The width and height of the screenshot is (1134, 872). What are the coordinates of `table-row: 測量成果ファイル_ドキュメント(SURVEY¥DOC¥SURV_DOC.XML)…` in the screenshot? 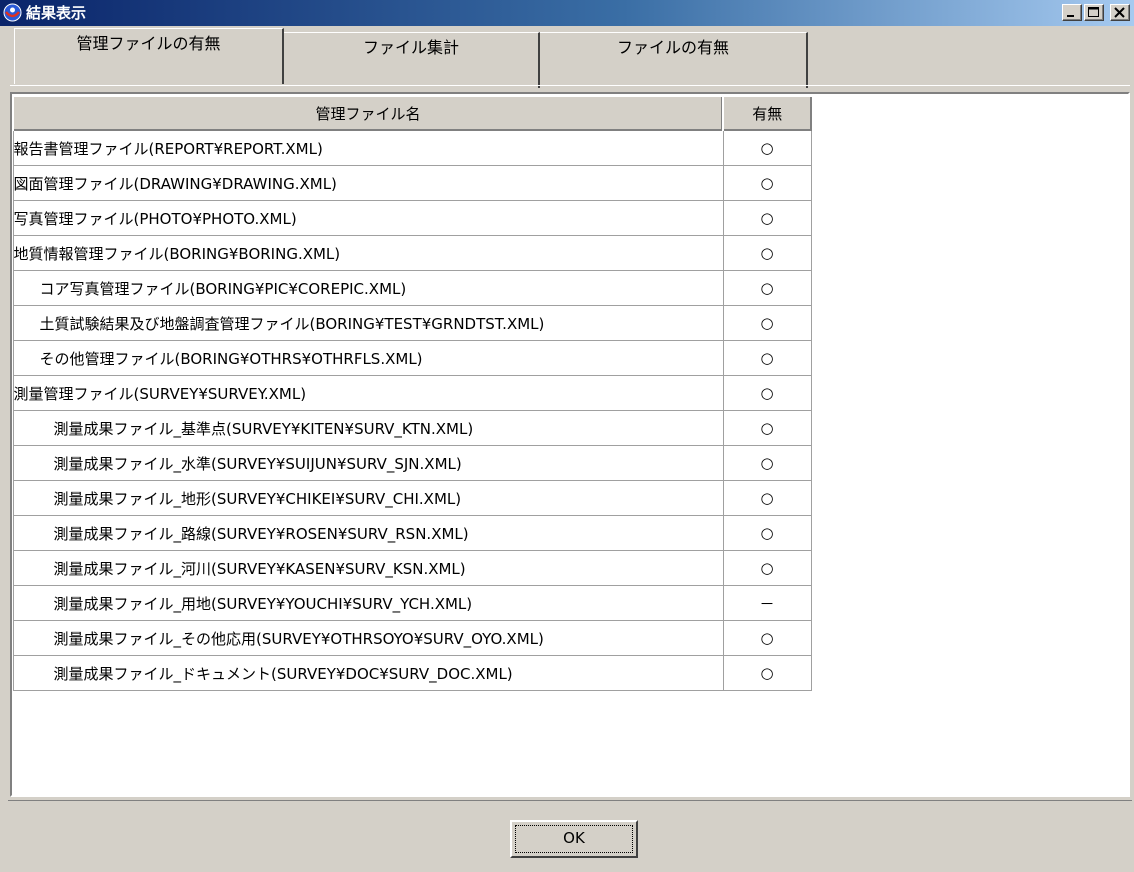 It's located at (412, 673).